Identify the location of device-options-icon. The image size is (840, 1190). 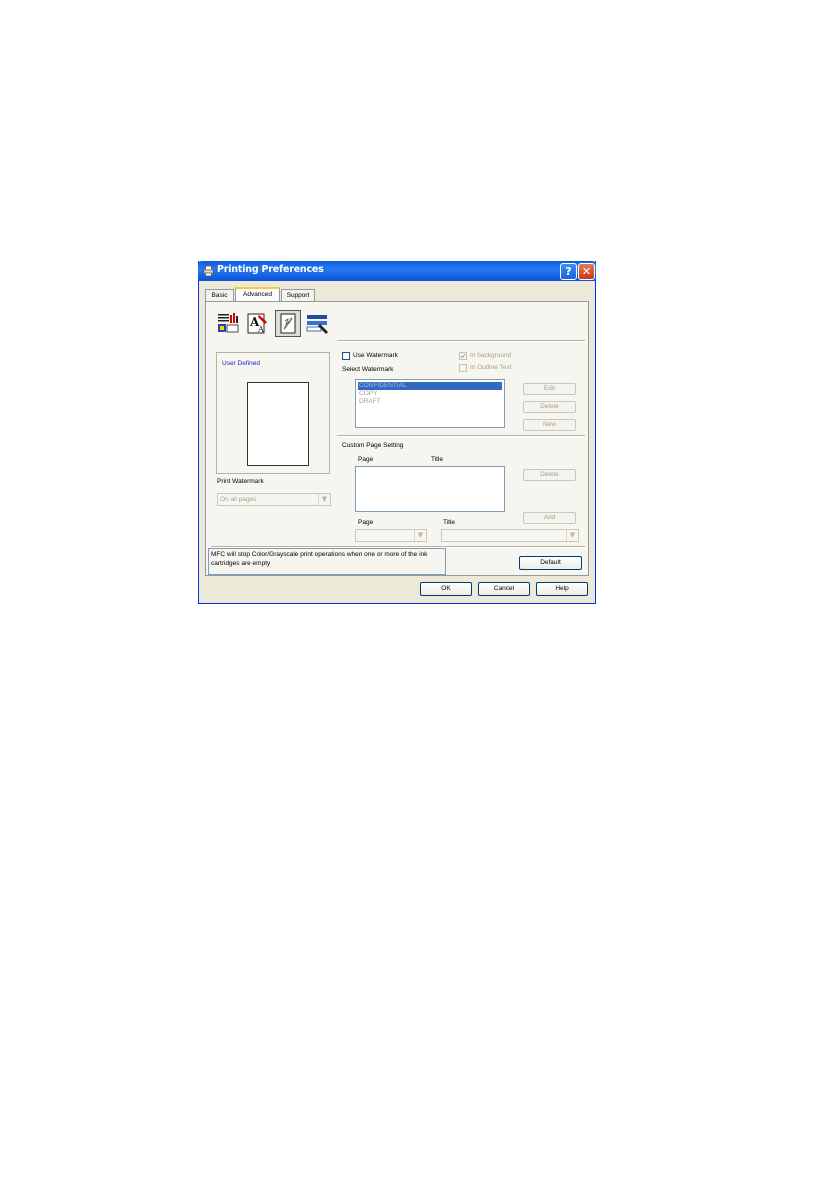
(317, 324).